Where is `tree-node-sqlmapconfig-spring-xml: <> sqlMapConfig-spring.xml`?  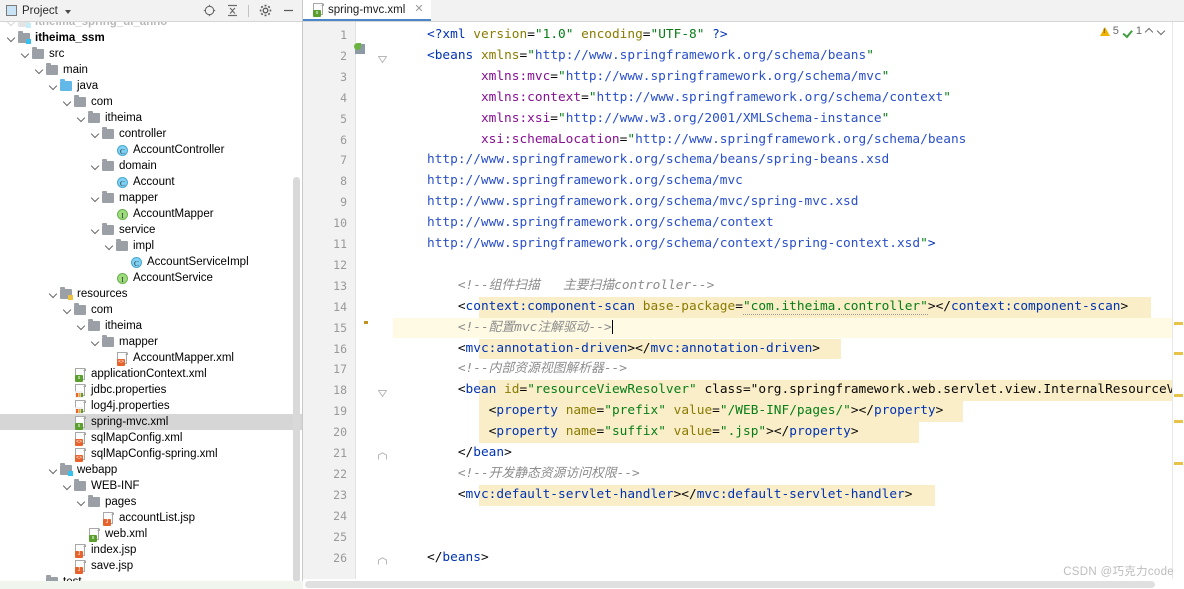
tree-node-sqlmapconfig-spring-xml: <> sqlMapConfig-spring.xml is located at coordinates (151, 454).